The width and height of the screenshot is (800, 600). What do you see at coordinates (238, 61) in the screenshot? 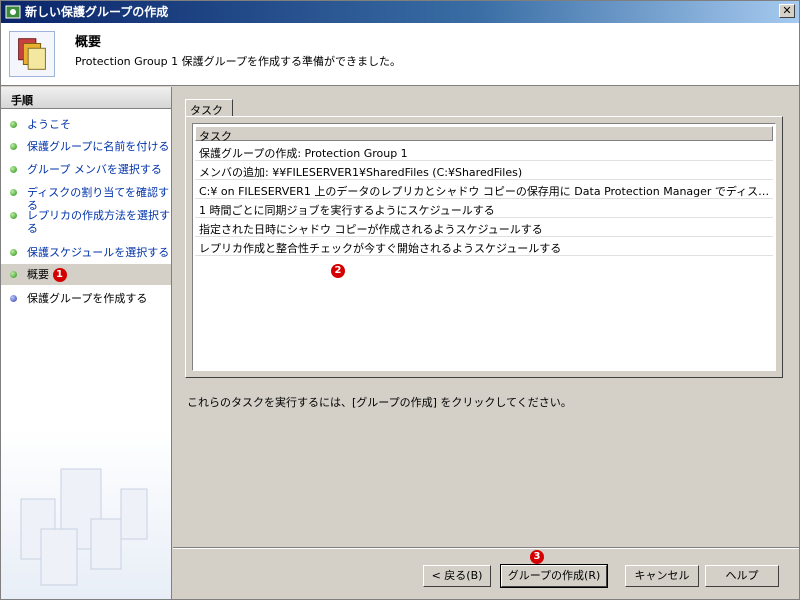
I see `page-description: Protection Group 1 保護グループを作成する準備ができました。` at bounding box center [238, 61].